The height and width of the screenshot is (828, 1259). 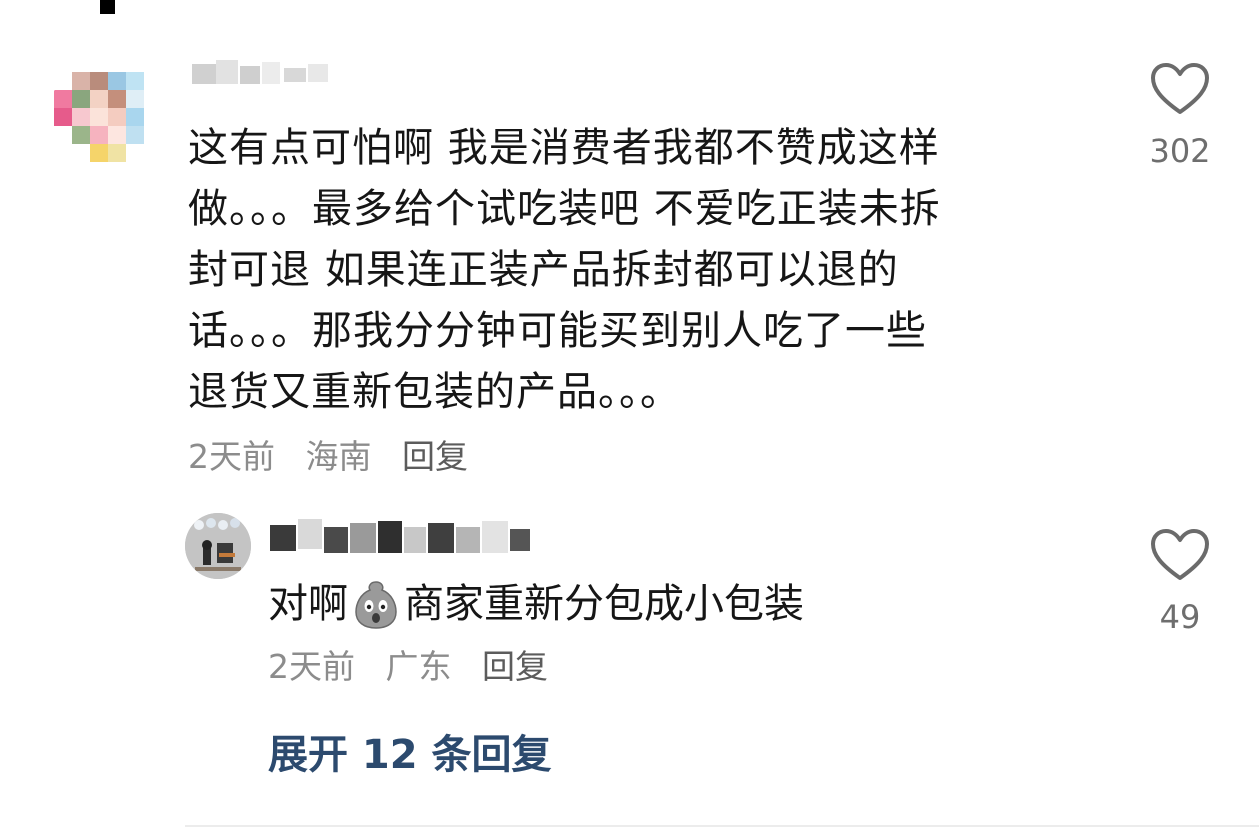 I want to click on comment-line: 话。。。那我分分钟可能买到别人吃了一些, so click(x=557, y=331).